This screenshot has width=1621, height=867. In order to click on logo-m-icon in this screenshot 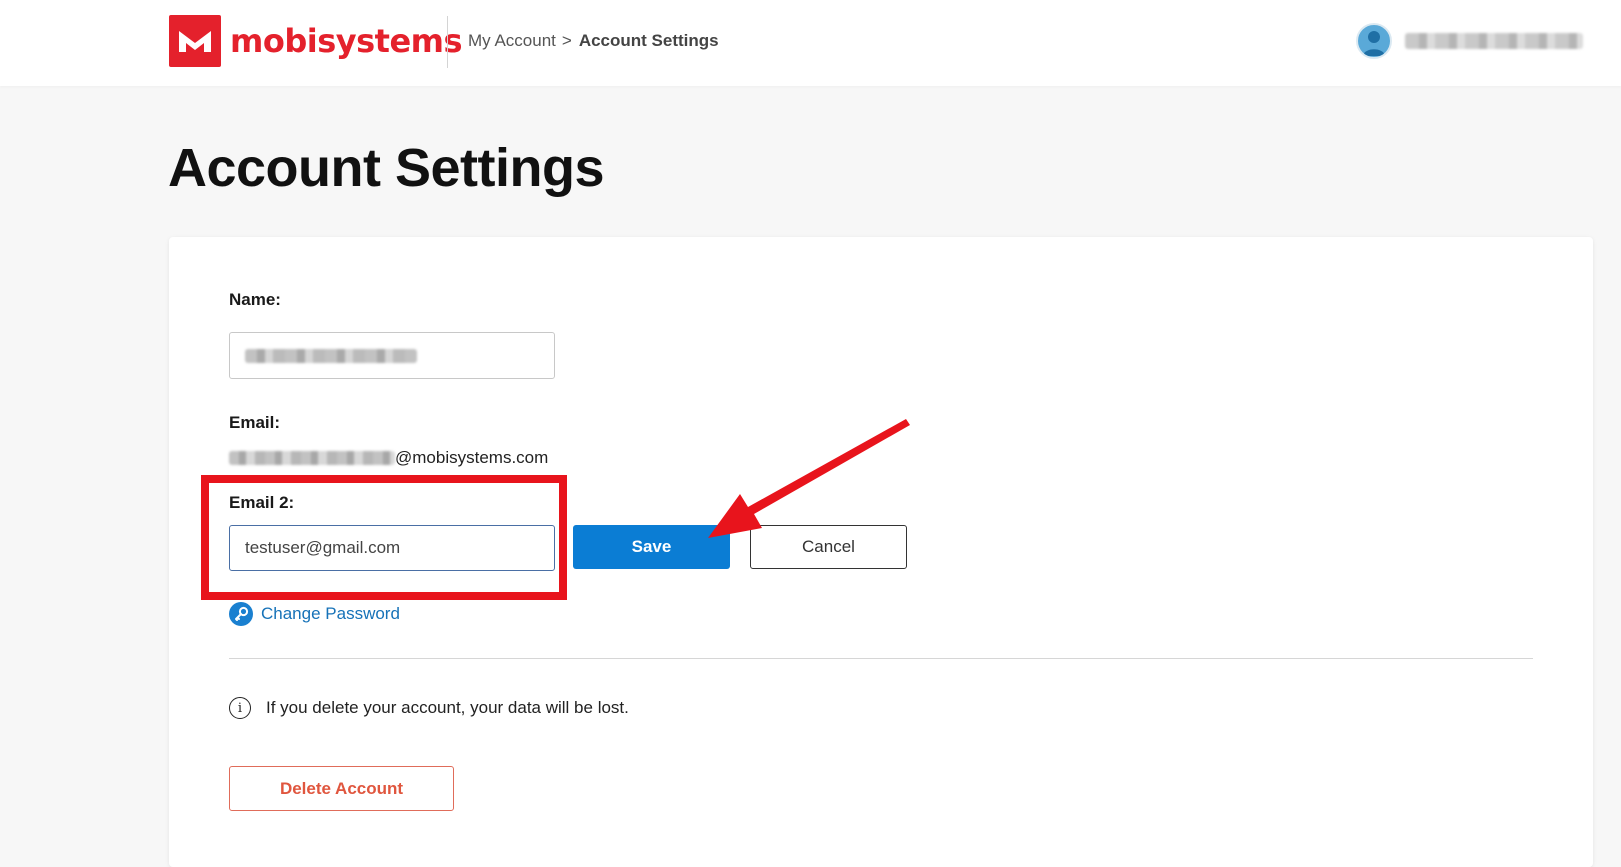, I will do `click(195, 41)`.